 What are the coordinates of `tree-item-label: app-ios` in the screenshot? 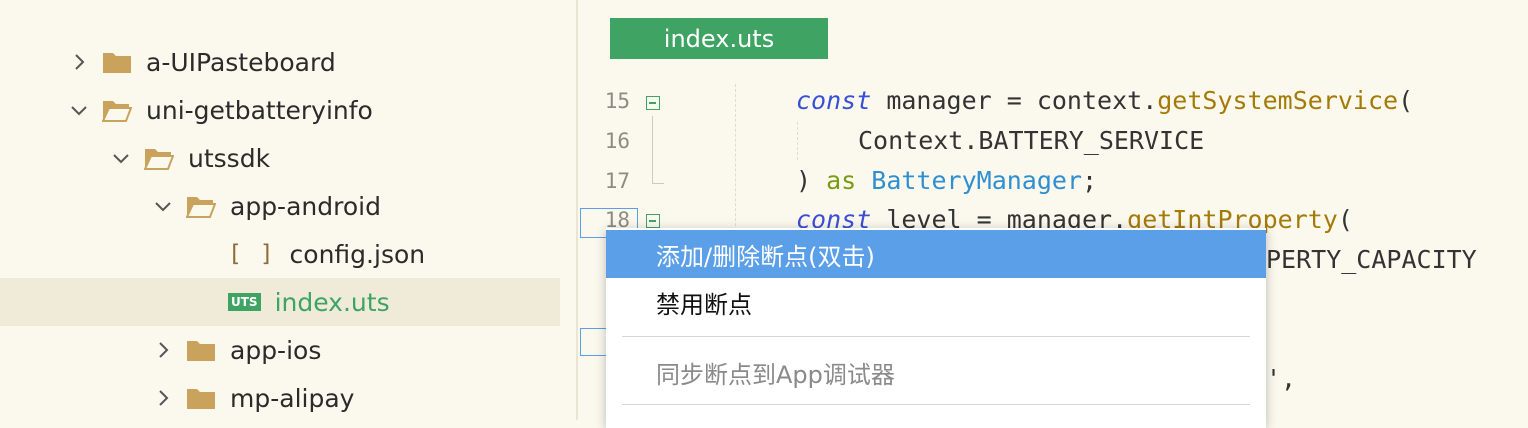 It's located at (276, 350).